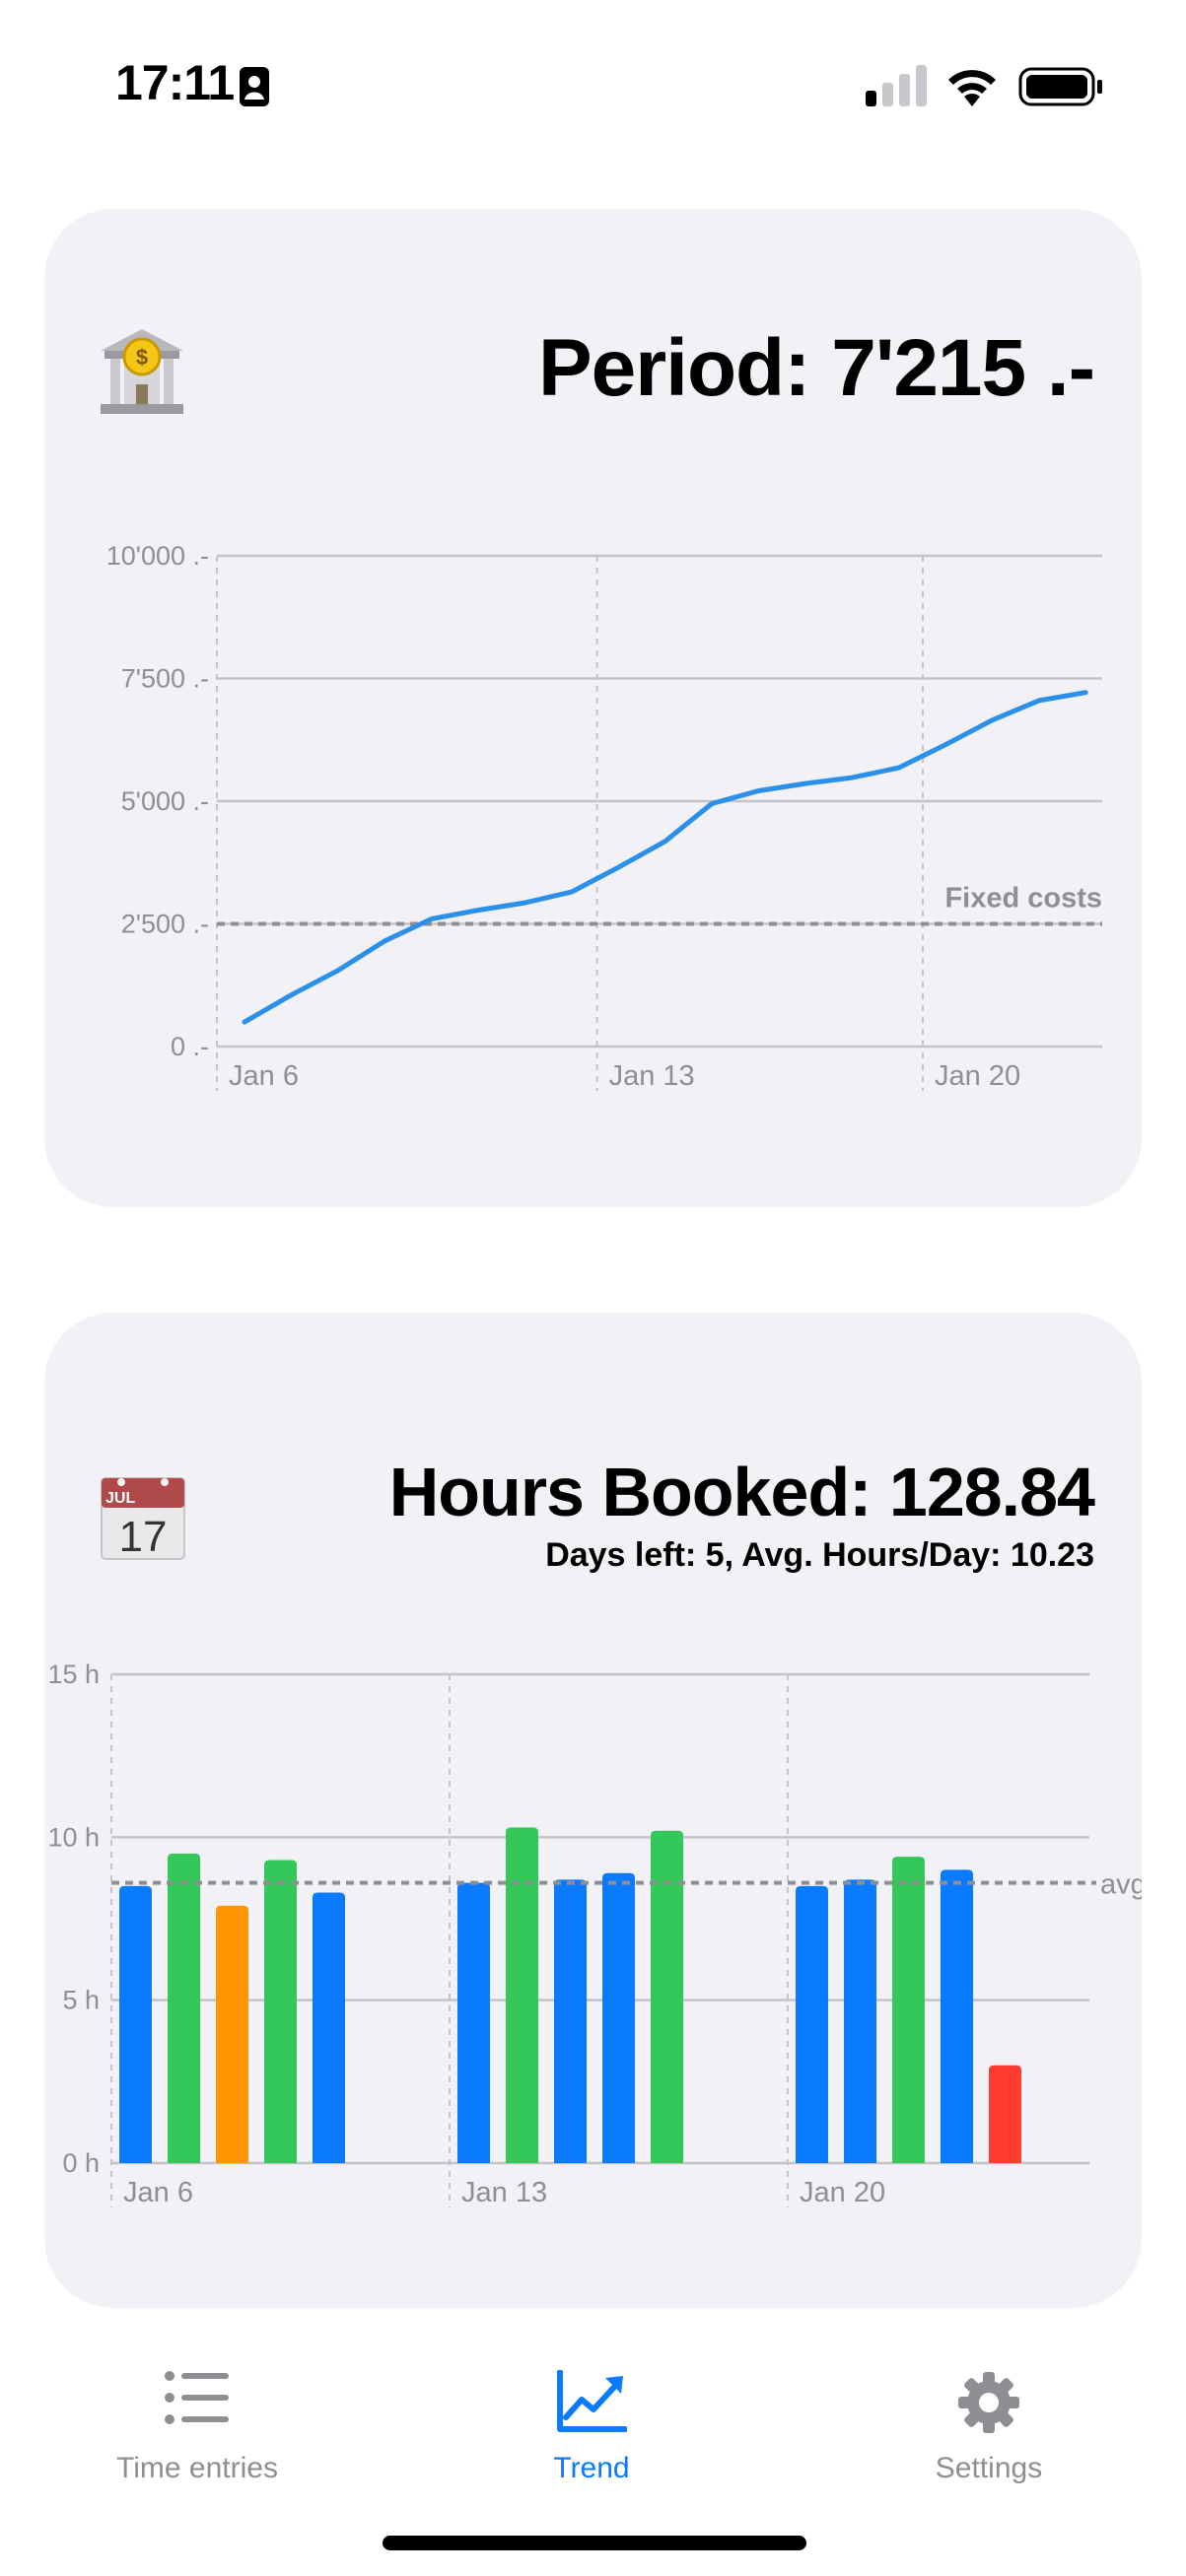 This screenshot has height=2576, width=1186. Describe the element at coordinates (190, 1046) in the screenshot. I see `y-tick-label: 0 .-` at that location.